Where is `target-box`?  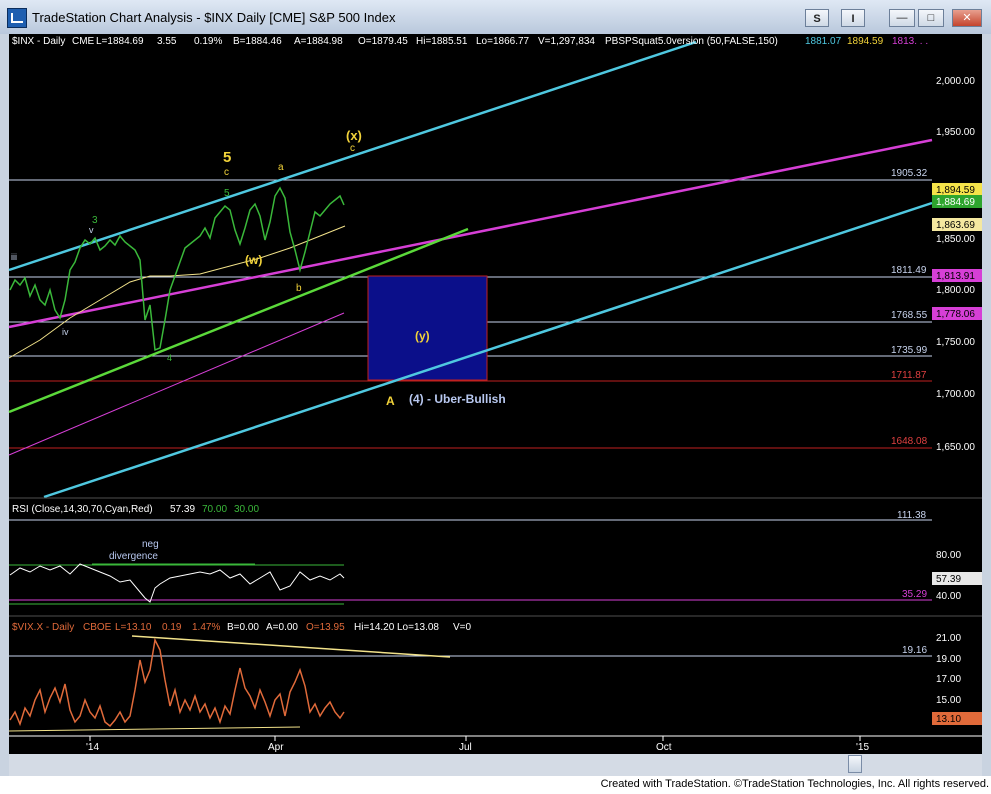 target-box is located at coordinates (427, 328).